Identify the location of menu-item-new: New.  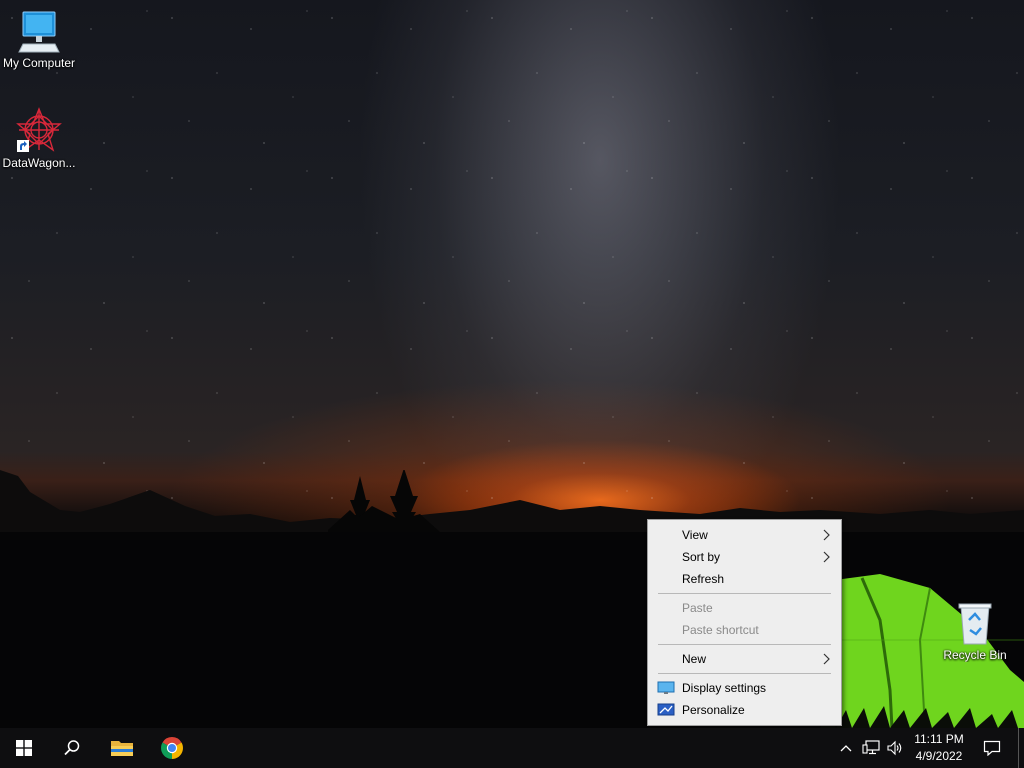
(744, 659).